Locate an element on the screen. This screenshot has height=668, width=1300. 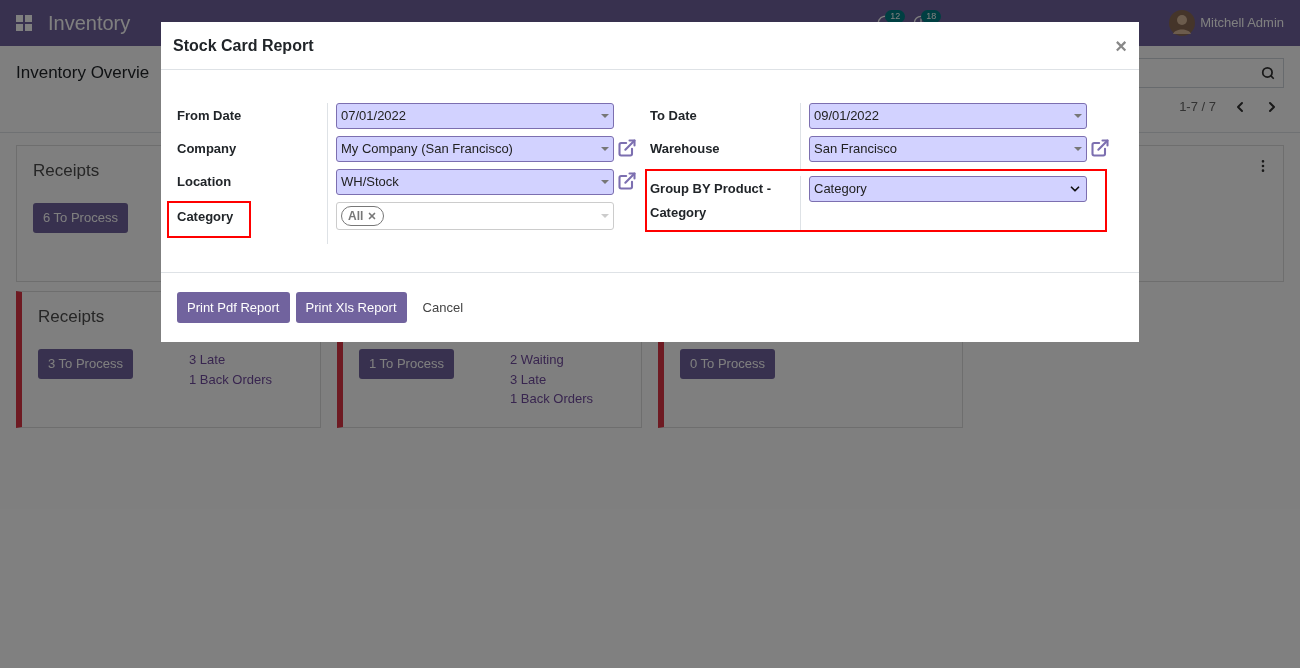
field-label: To Date is located at coordinates (673, 115).